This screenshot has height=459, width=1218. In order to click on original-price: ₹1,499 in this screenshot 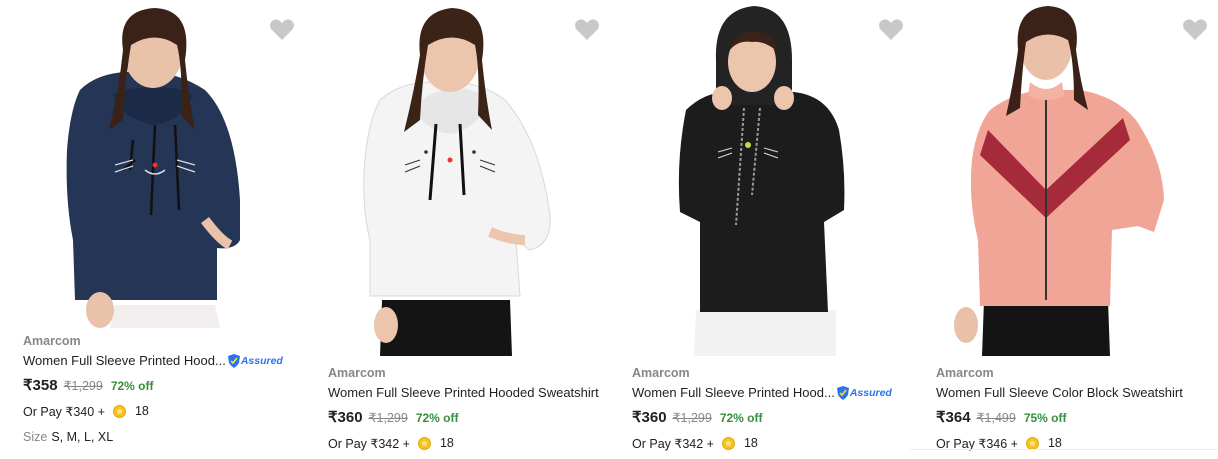, I will do `click(996, 418)`.